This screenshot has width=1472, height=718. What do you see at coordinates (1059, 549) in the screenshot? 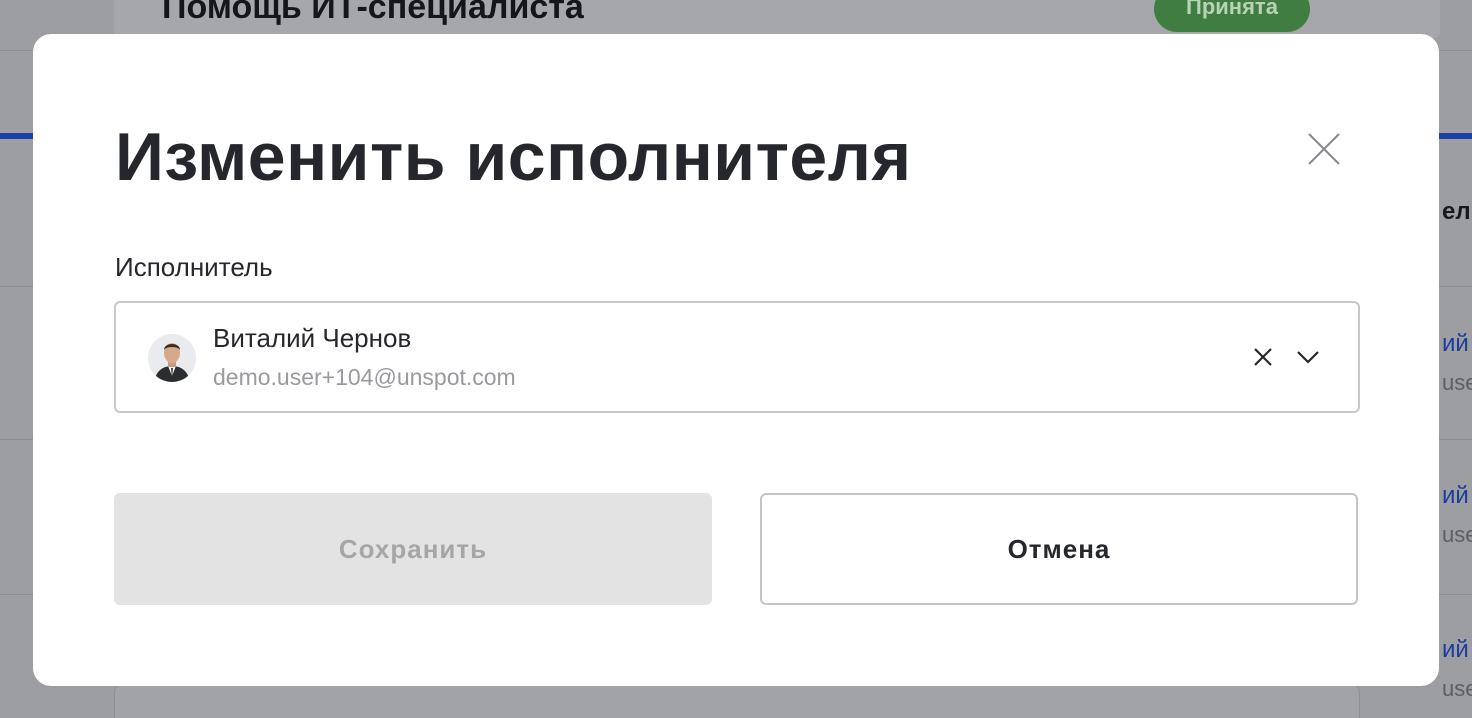
I see `cancel-button: Отмена` at bounding box center [1059, 549].